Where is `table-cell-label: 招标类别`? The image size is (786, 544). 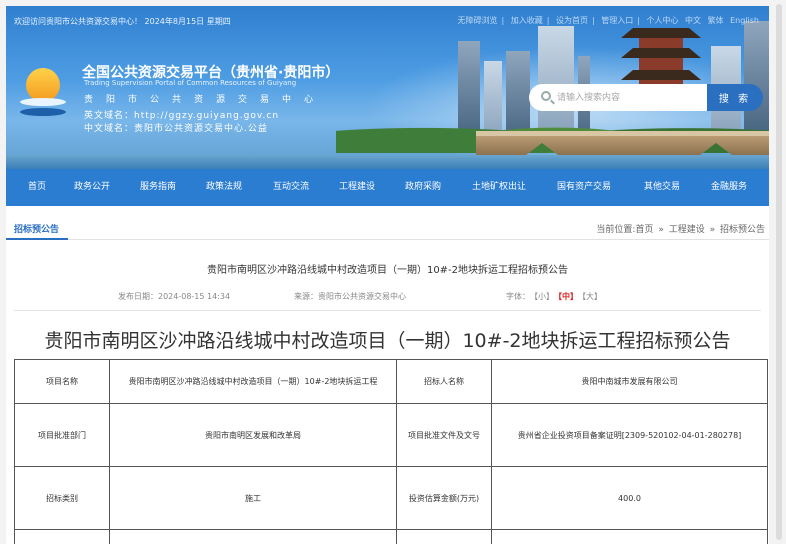 table-cell-label: 招标类别 is located at coordinates (62, 498).